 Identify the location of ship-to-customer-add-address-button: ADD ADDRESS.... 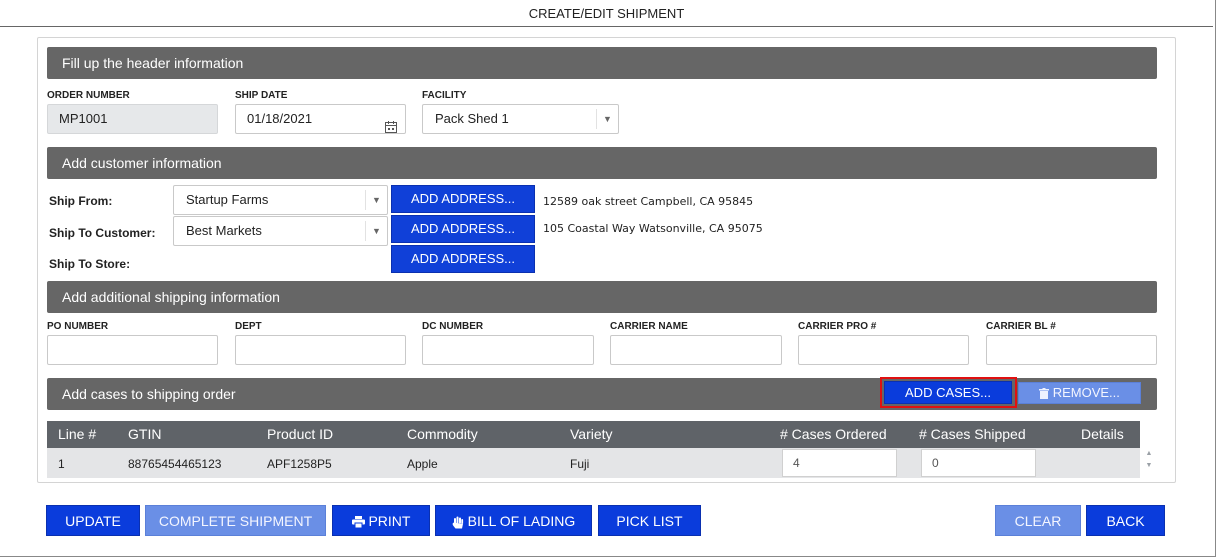
(463, 229).